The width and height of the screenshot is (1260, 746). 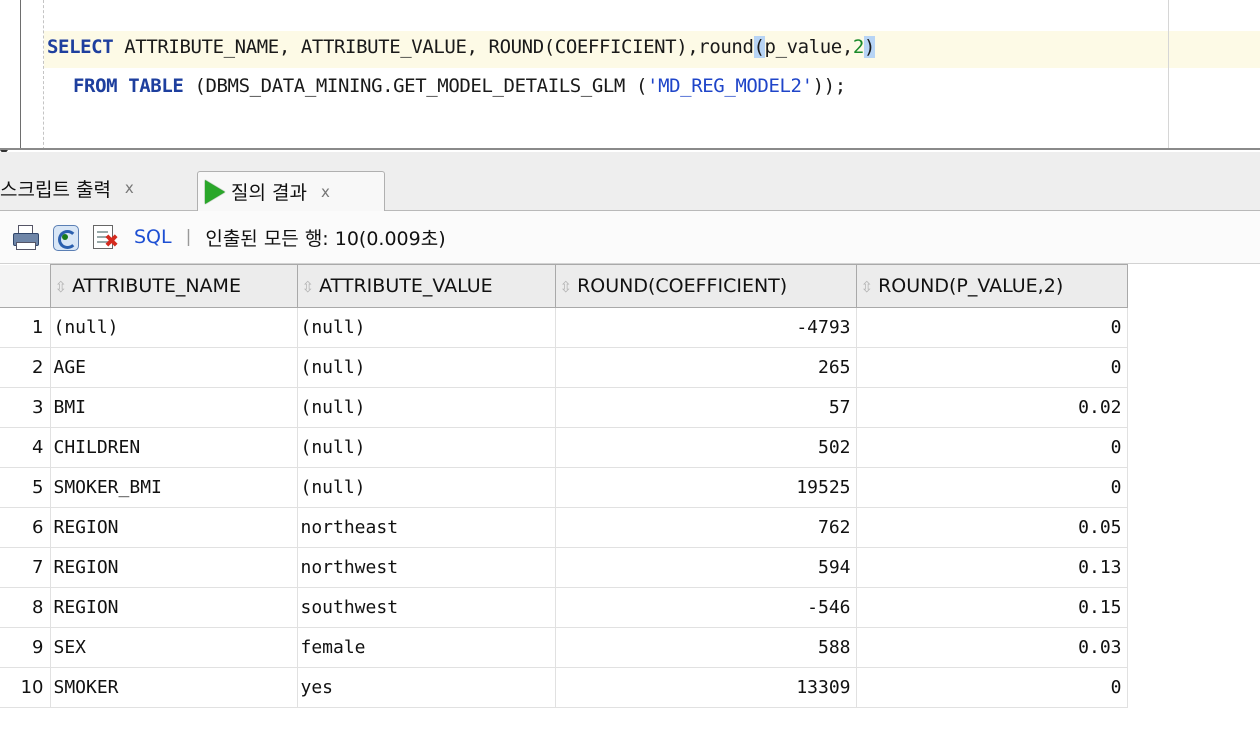 I want to click on tab-label: 질의 결과, so click(x=269, y=193).